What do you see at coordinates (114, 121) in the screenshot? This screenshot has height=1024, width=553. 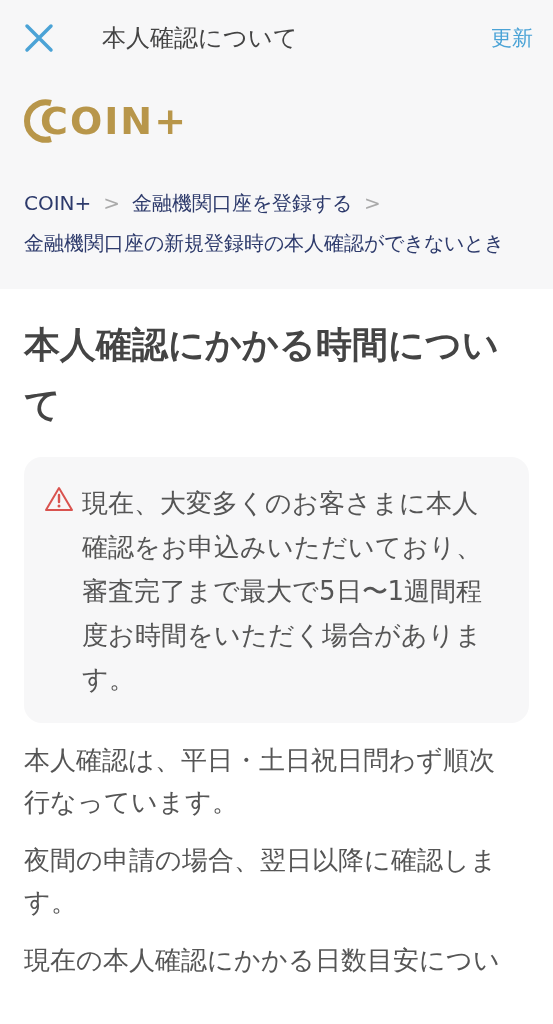 I see `logo: COIN+` at bounding box center [114, 121].